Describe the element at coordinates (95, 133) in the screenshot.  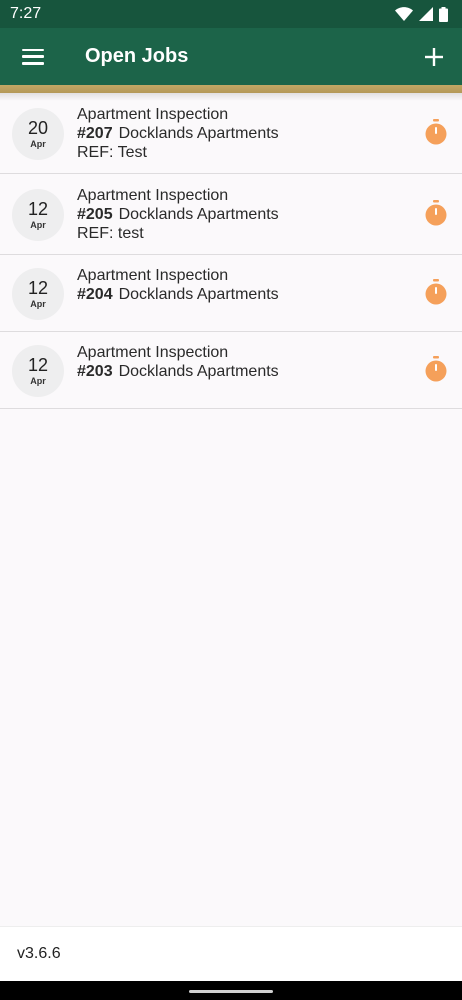
I see `job-number: #207` at that location.